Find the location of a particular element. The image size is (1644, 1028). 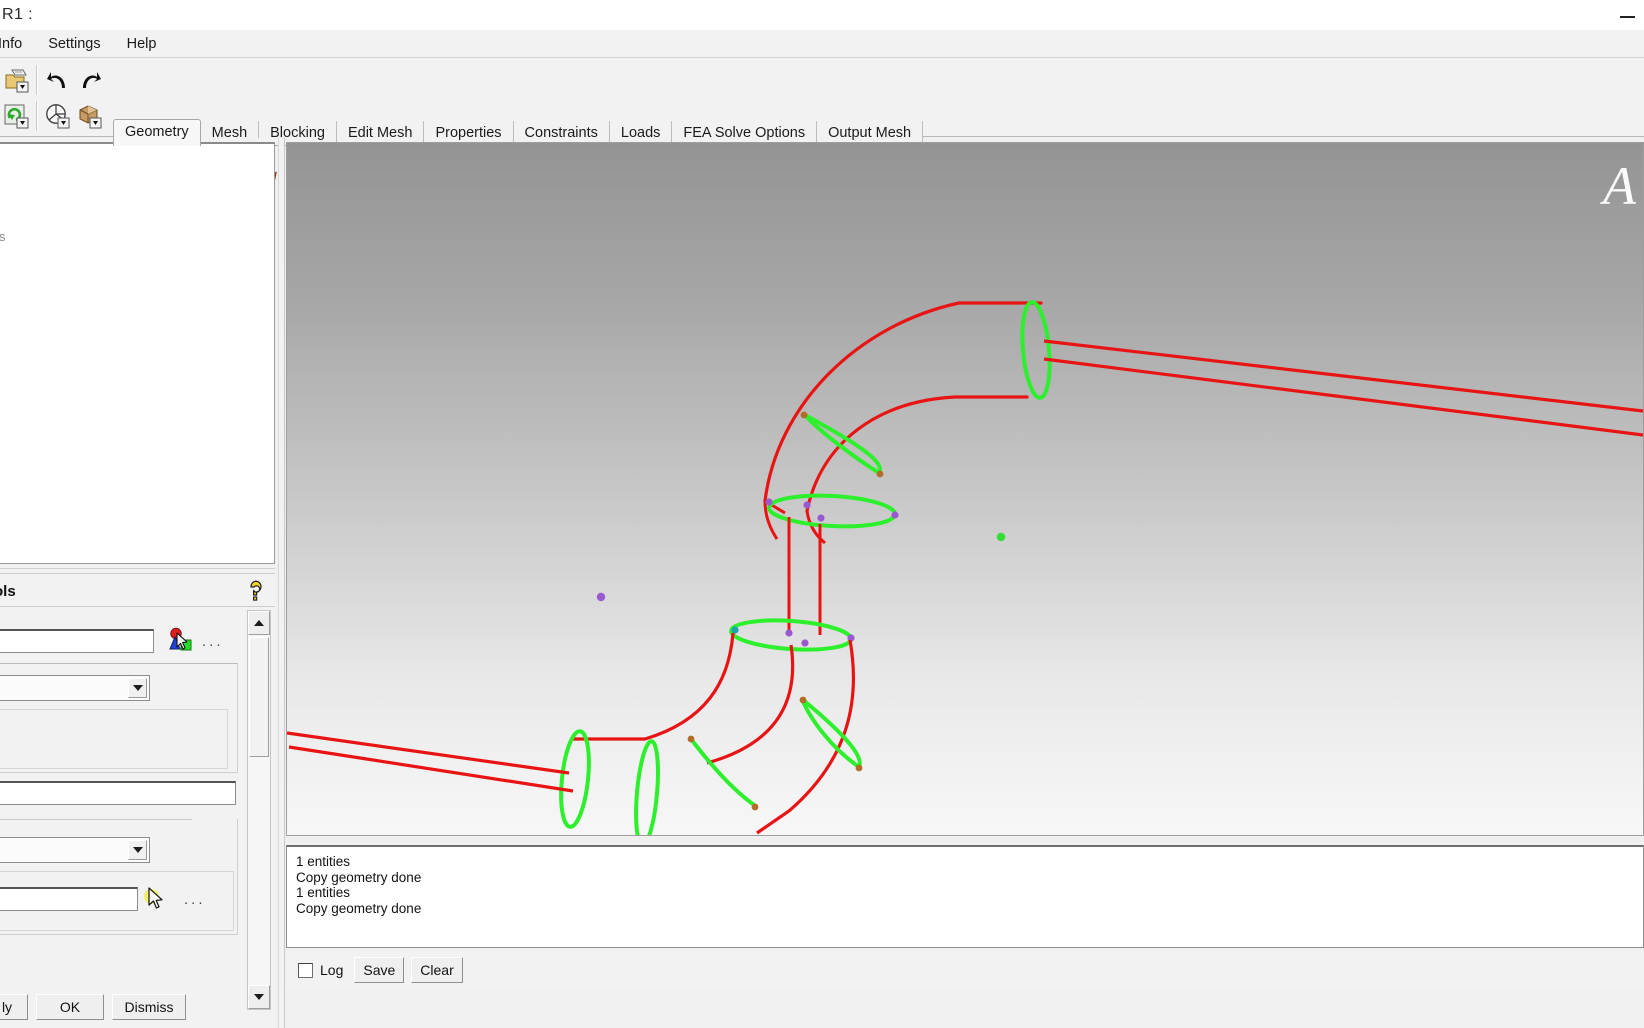

open-project-icon is located at coordinates (17, 80).